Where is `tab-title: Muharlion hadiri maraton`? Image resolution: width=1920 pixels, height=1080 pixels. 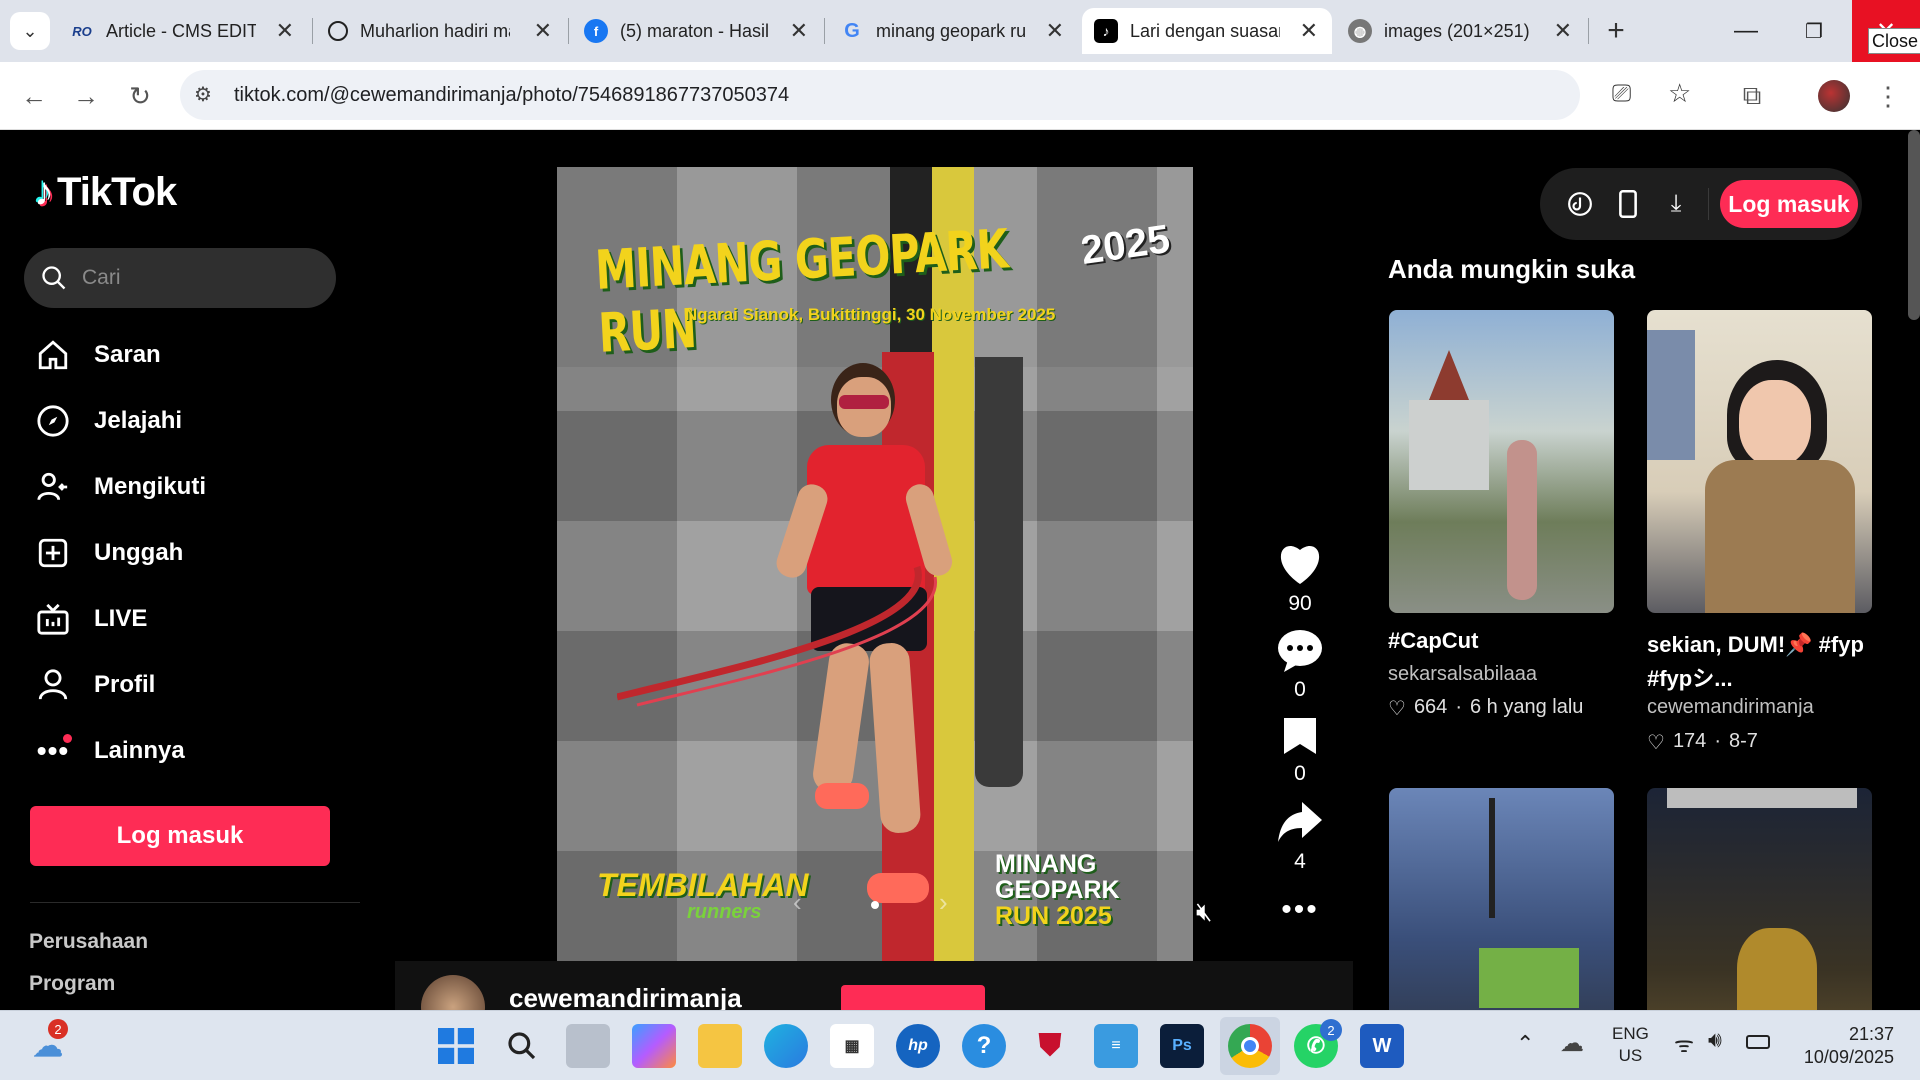 tab-title: Muharlion hadiri maraton is located at coordinates (435, 30).